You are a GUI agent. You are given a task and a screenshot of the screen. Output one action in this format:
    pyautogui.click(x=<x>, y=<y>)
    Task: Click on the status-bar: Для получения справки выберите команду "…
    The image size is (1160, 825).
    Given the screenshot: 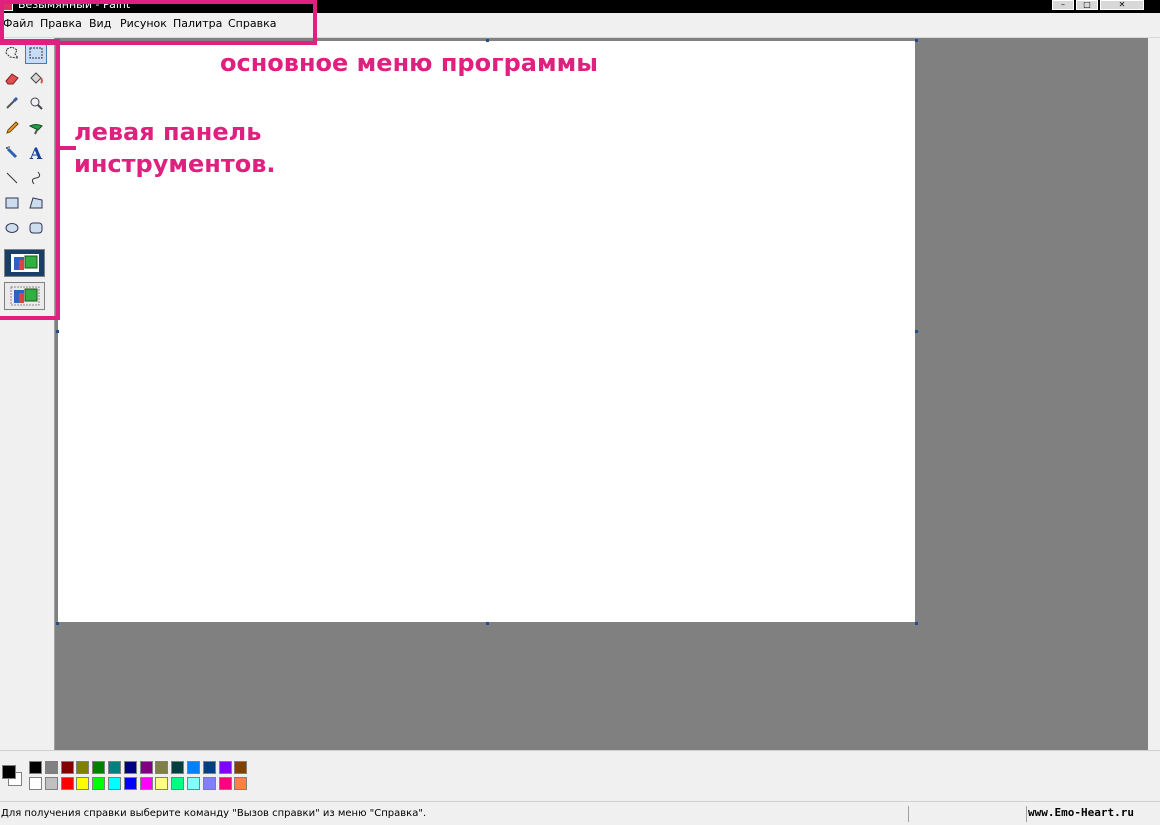 What is the action you would take?
    pyautogui.click(x=580, y=813)
    